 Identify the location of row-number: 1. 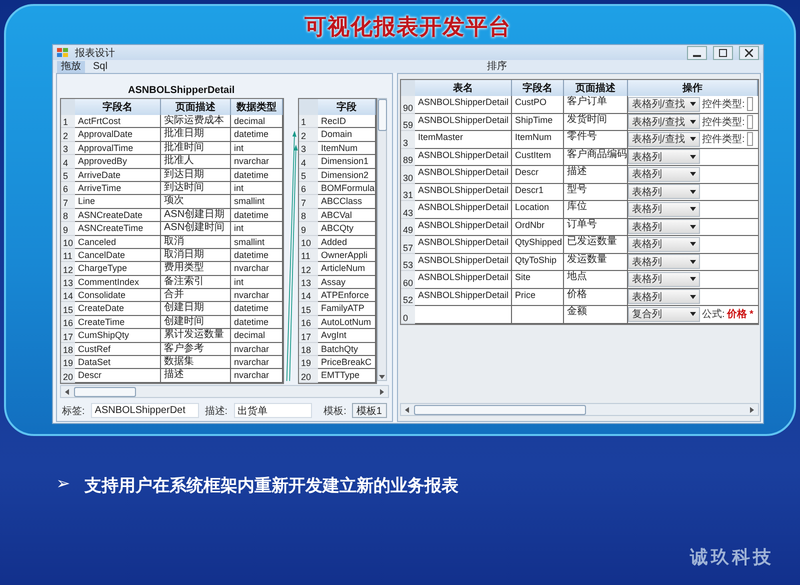
(308, 121).